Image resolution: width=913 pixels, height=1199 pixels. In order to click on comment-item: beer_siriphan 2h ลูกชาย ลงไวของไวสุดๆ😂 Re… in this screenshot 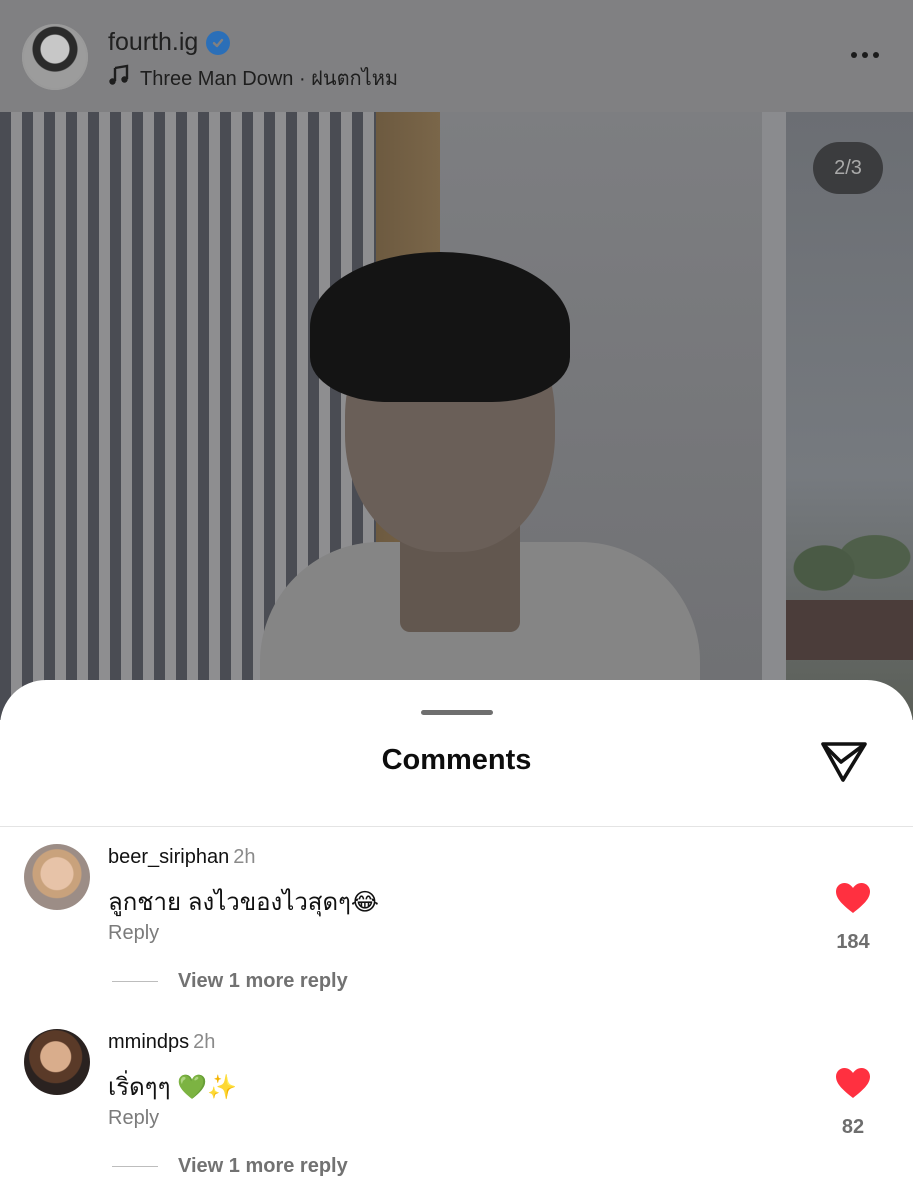, I will do `click(456, 913)`.